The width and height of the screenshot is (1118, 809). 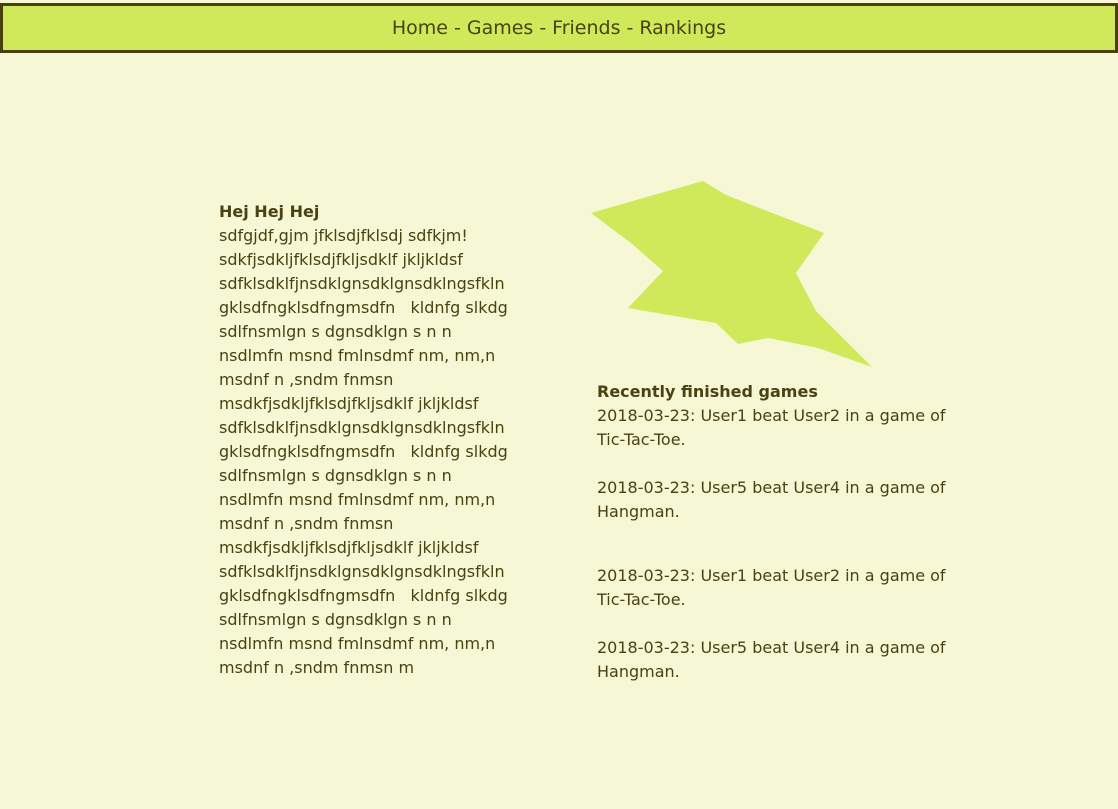 I want to click on intro-line: sdfgjdf,gjm jfklsdjfklsdj sdfkjm!, so click(x=343, y=235).